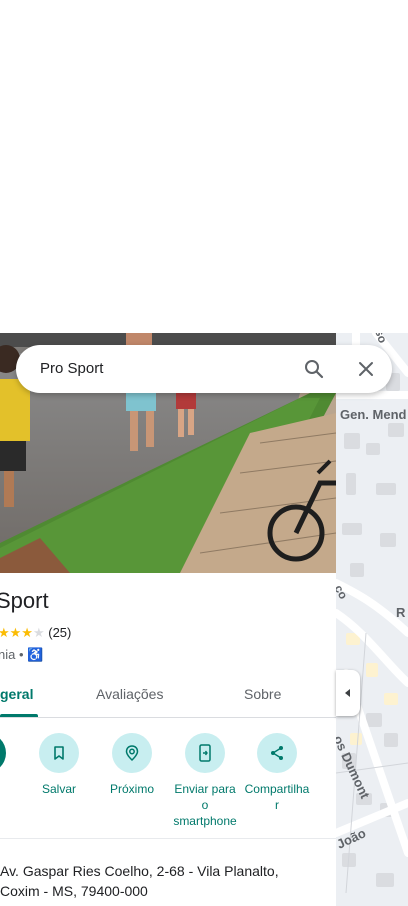 The width and height of the screenshot is (408, 906). Describe the element at coordinates (129, 694) in the screenshot. I see `tab-reviews: Avaliações` at that location.